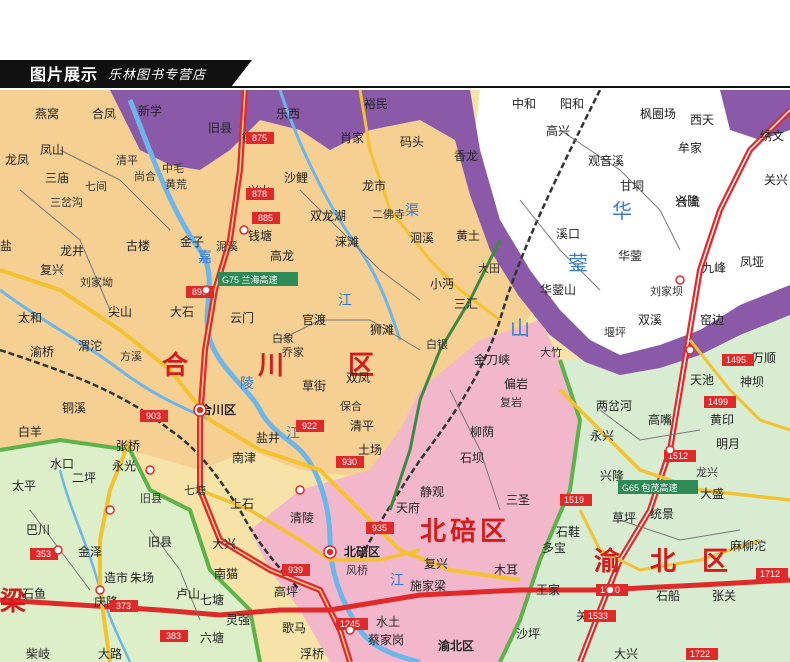 Image resolution: width=790 pixels, height=662 pixels. What do you see at coordinates (328, 215) in the screenshot?
I see `place-shuanglonghu: 双龙湖` at bounding box center [328, 215].